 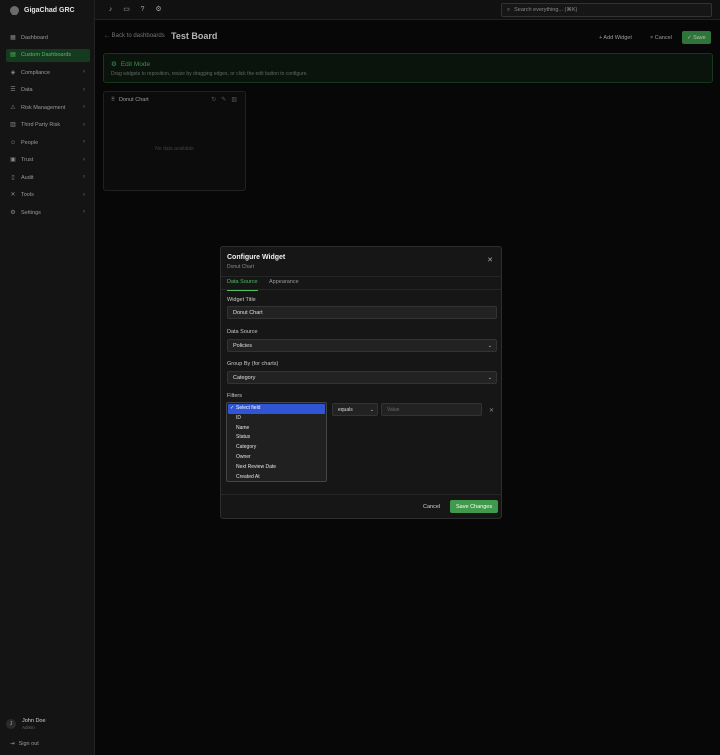 I want to click on dropdown-option: Status, so click(x=276, y=438).